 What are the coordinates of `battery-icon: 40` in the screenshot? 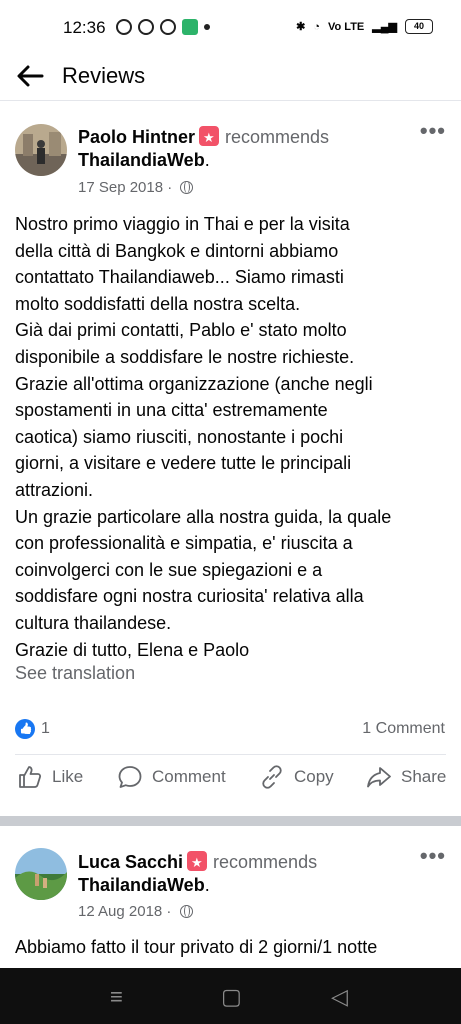 It's located at (419, 26).